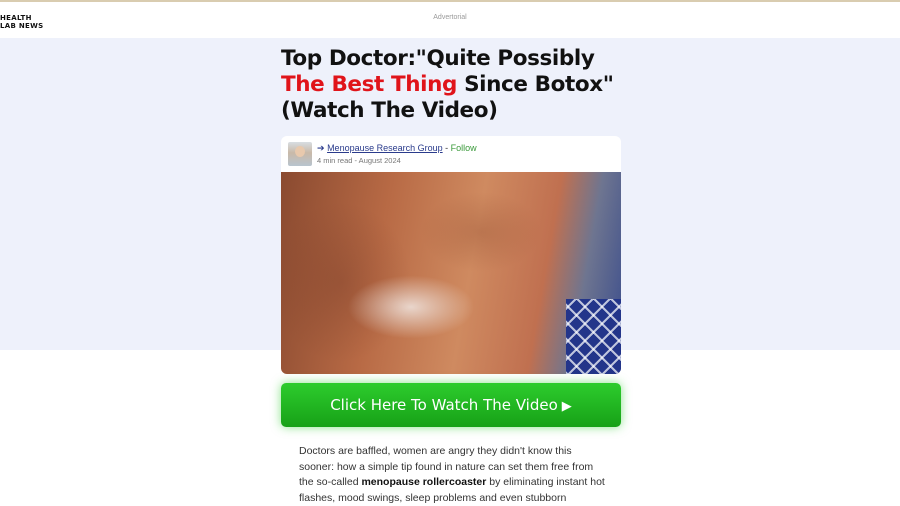 Image resolution: width=900 pixels, height=506 pixels. What do you see at coordinates (593, 336) in the screenshot?
I see `rug-pattern` at bounding box center [593, 336].